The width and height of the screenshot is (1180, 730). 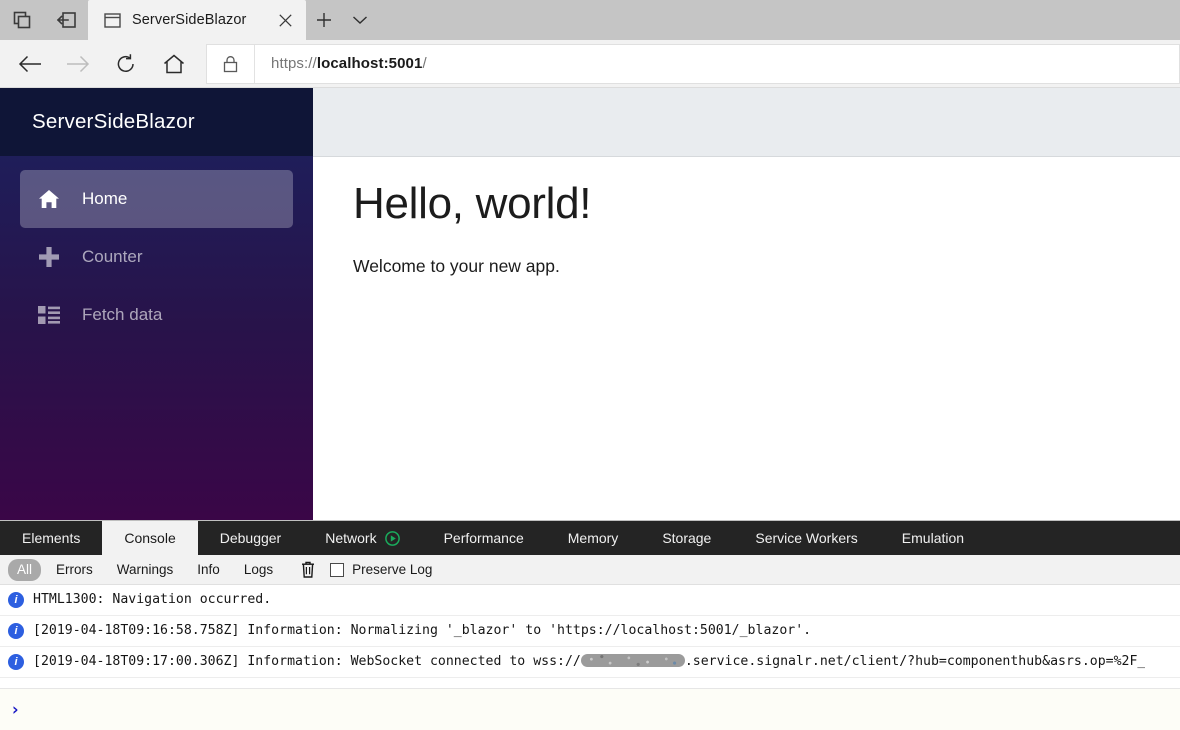 What do you see at coordinates (126, 64) in the screenshot?
I see `refresh-button` at bounding box center [126, 64].